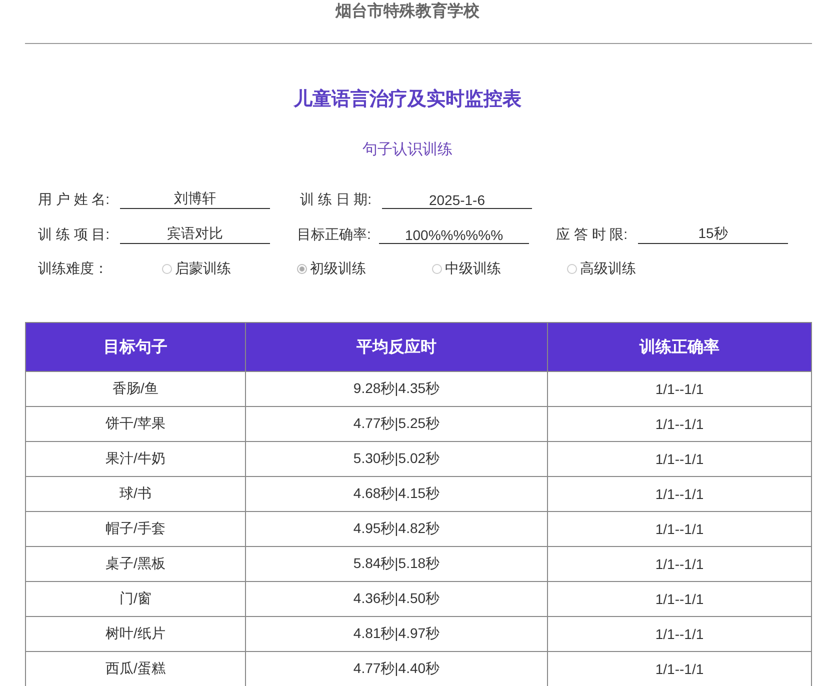 The height and width of the screenshot is (686, 815). What do you see at coordinates (408, 150) in the screenshot?
I see `form-subtitle: 句子认识训练` at bounding box center [408, 150].